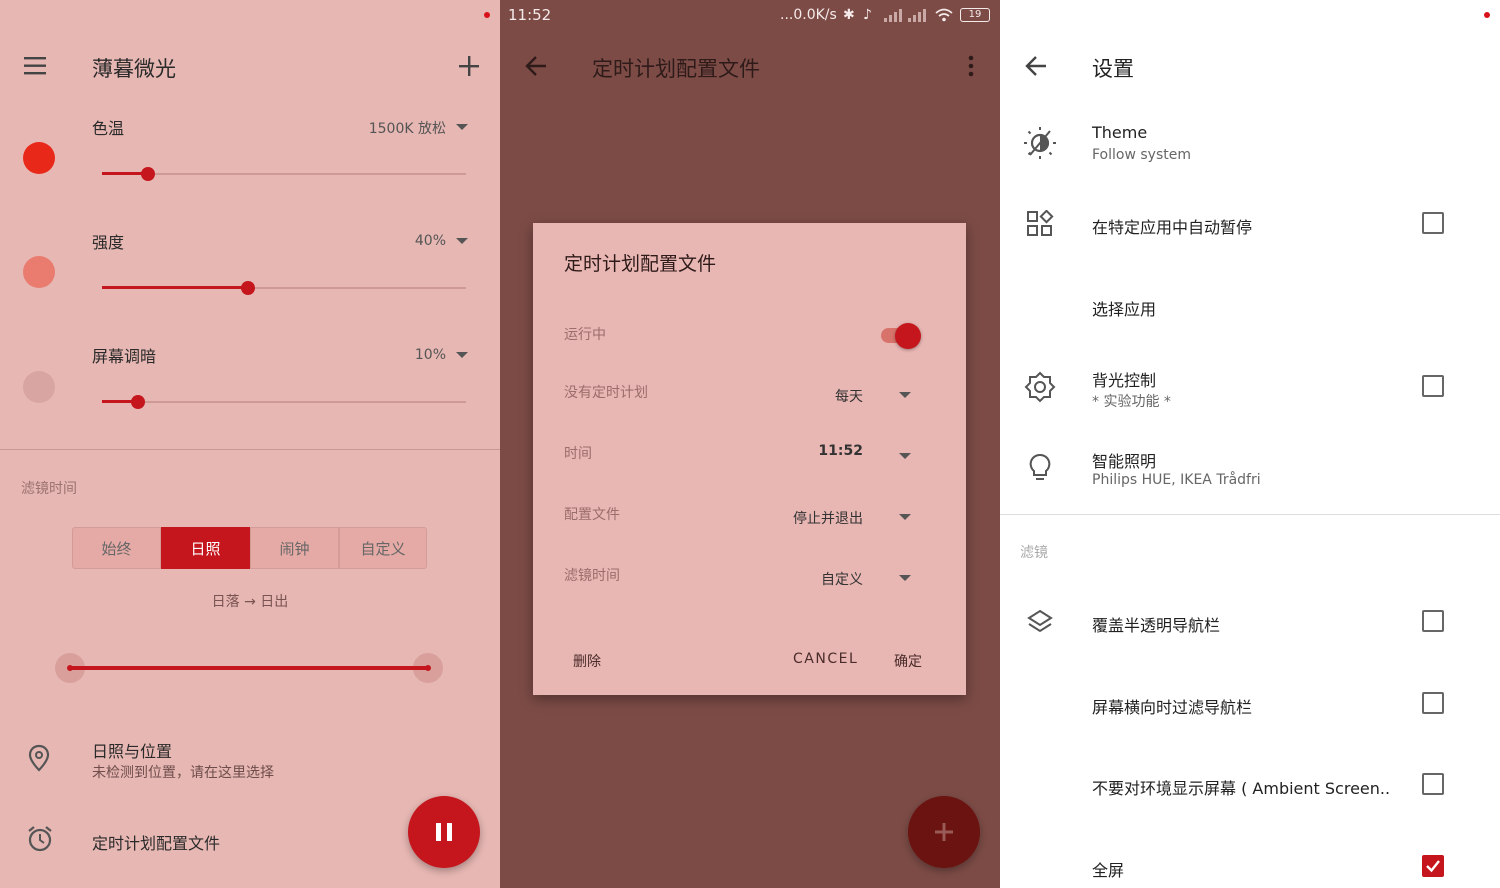 This screenshot has width=1500, height=888. I want to click on fullscreen-title: 全屏, so click(1108, 870).